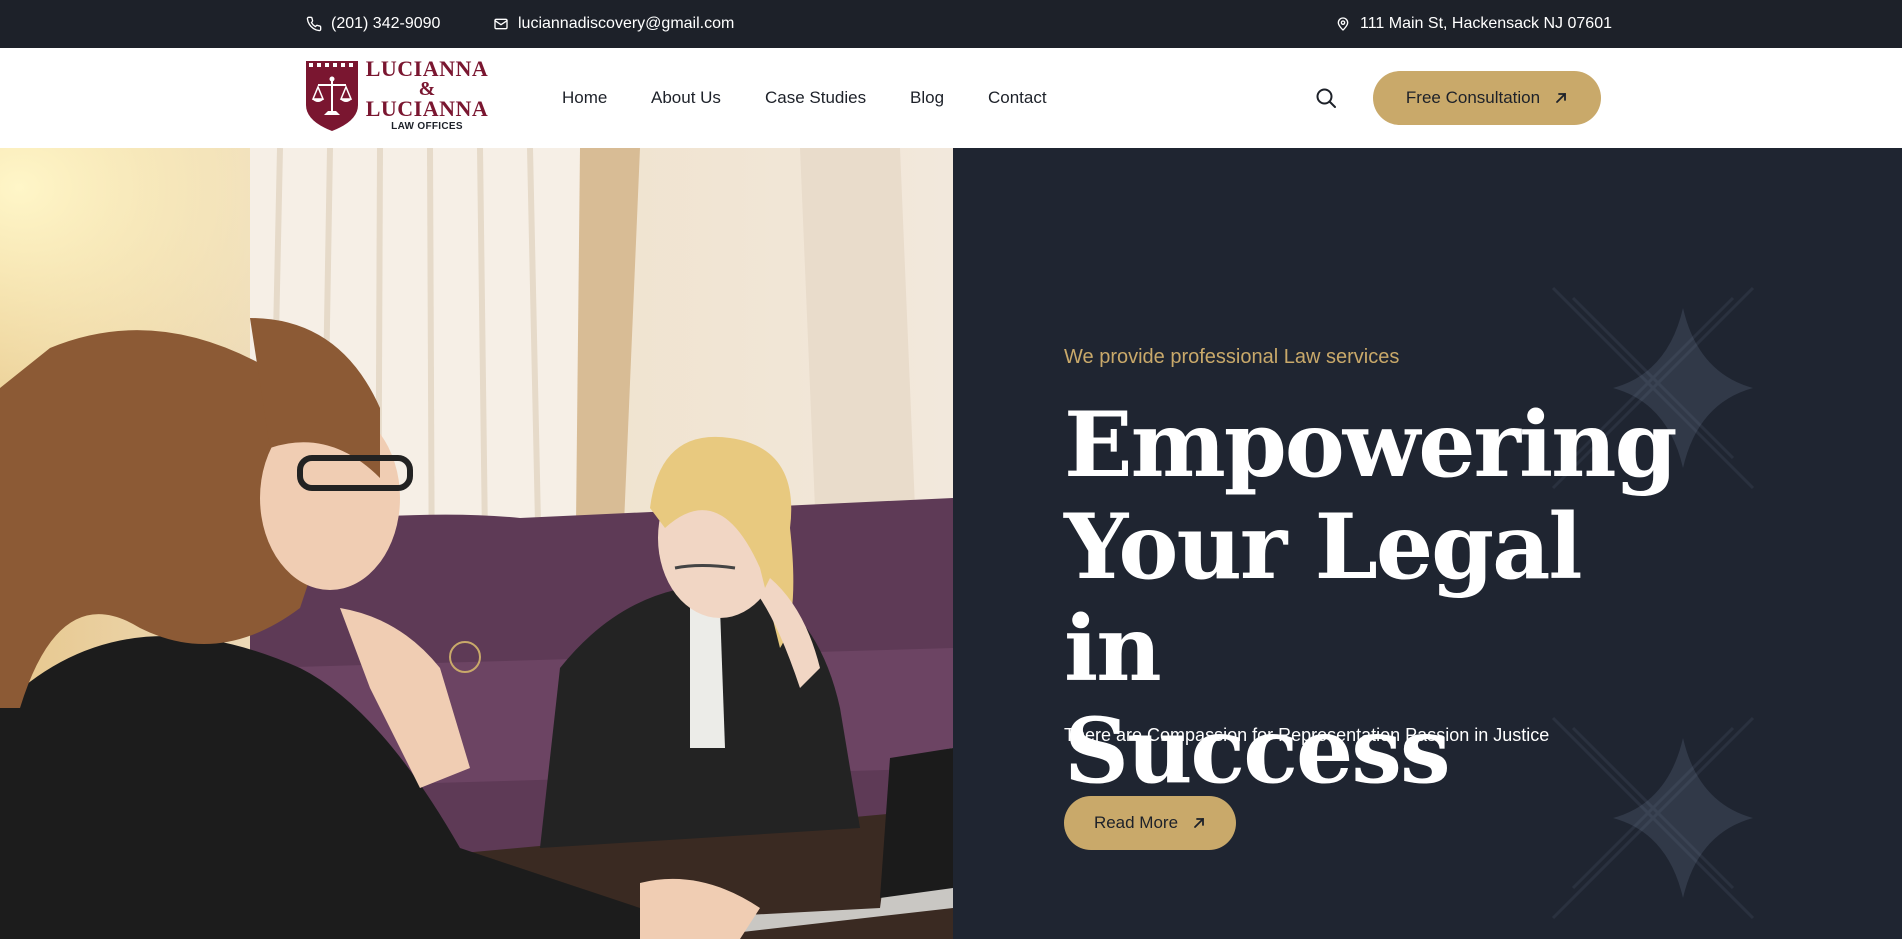 The height and width of the screenshot is (939, 1902). I want to click on read-more-button: Read More, so click(1150, 823).